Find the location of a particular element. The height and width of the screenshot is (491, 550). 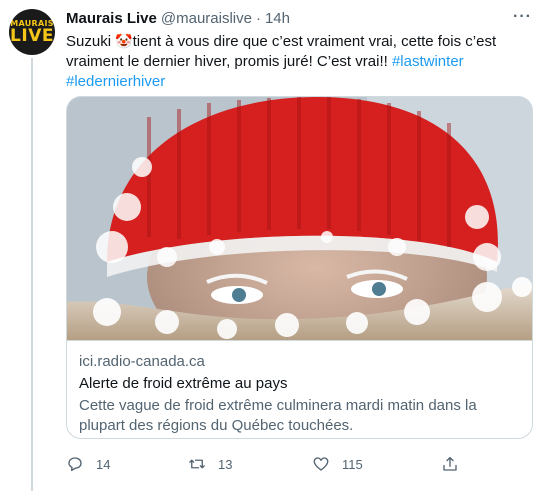

card-title: Alerte de froid extrême au pays is located at coordinates (183, 383).